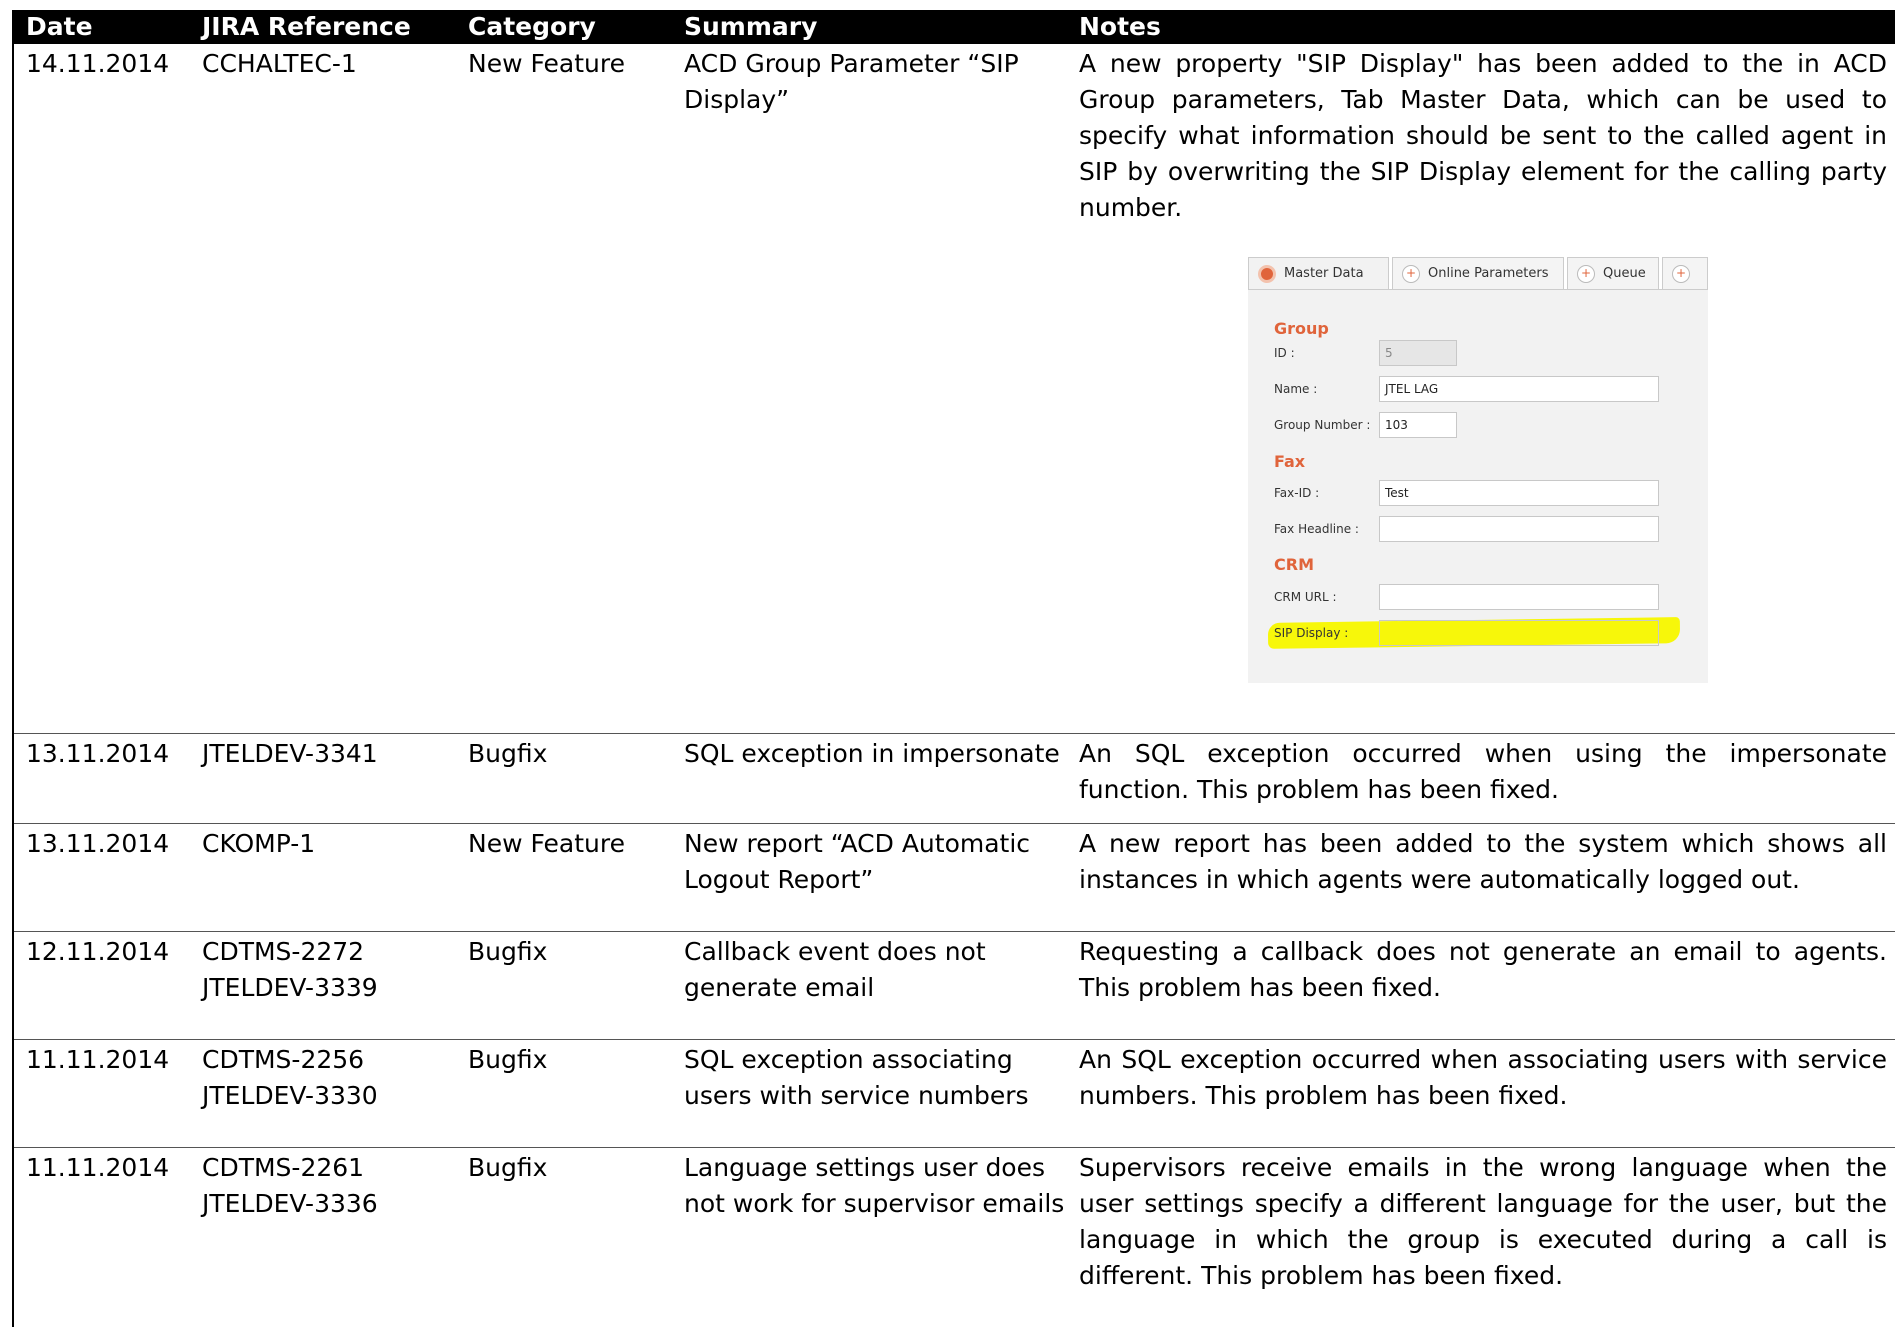  What do you see at coordinates (856, 1095) in the screenshot?
I see `summary-line: users with service numbers` at bounding box center [856, 1095].